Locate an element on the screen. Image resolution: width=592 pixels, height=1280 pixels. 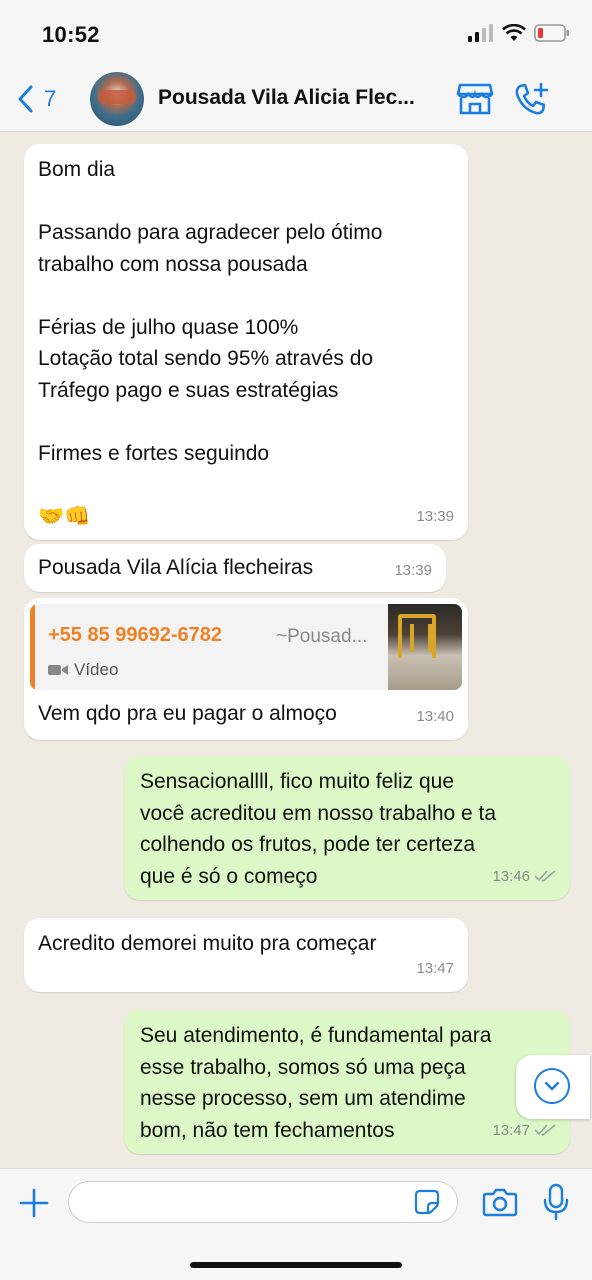
message-bubble-incoming: Pousada Vila Alícia flecheiras 13:39 is located at coordinates (235, 568).